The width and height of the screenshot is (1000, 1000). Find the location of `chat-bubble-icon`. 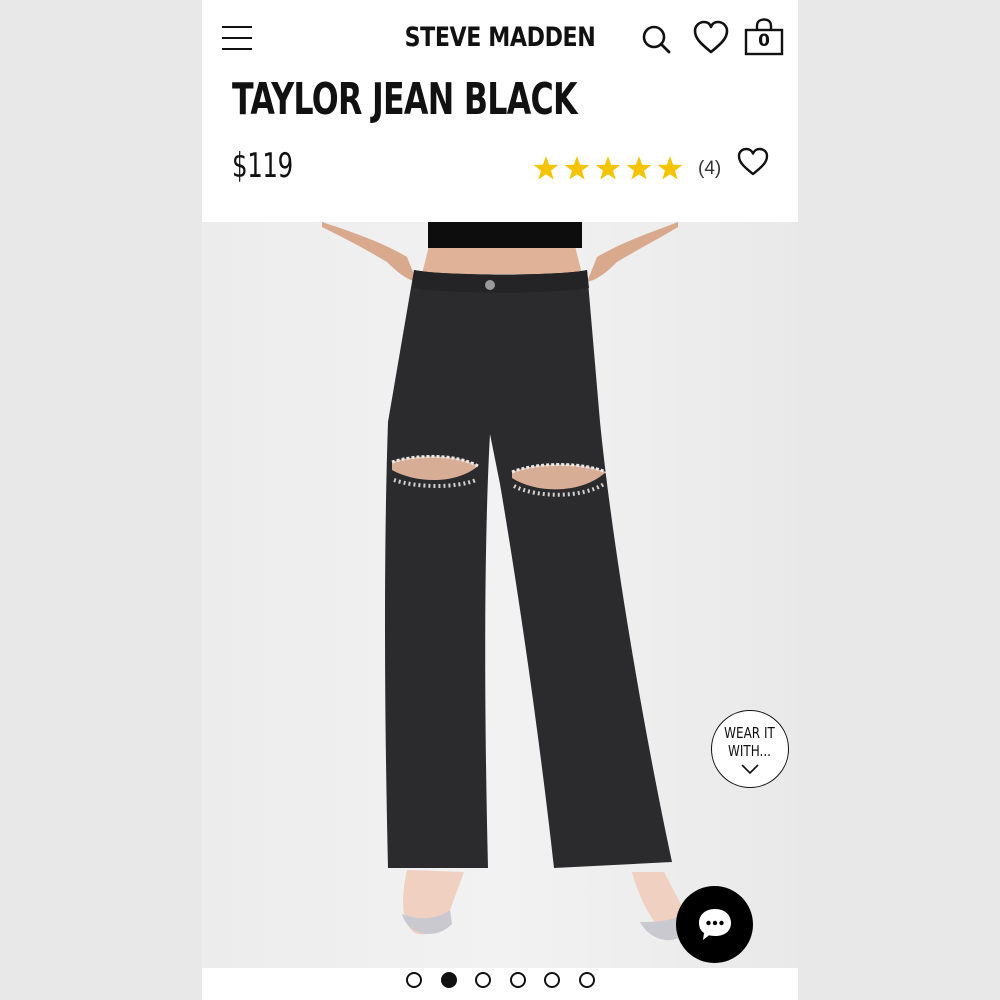

chat-bubble-icon is located at coordinates (715, 924).